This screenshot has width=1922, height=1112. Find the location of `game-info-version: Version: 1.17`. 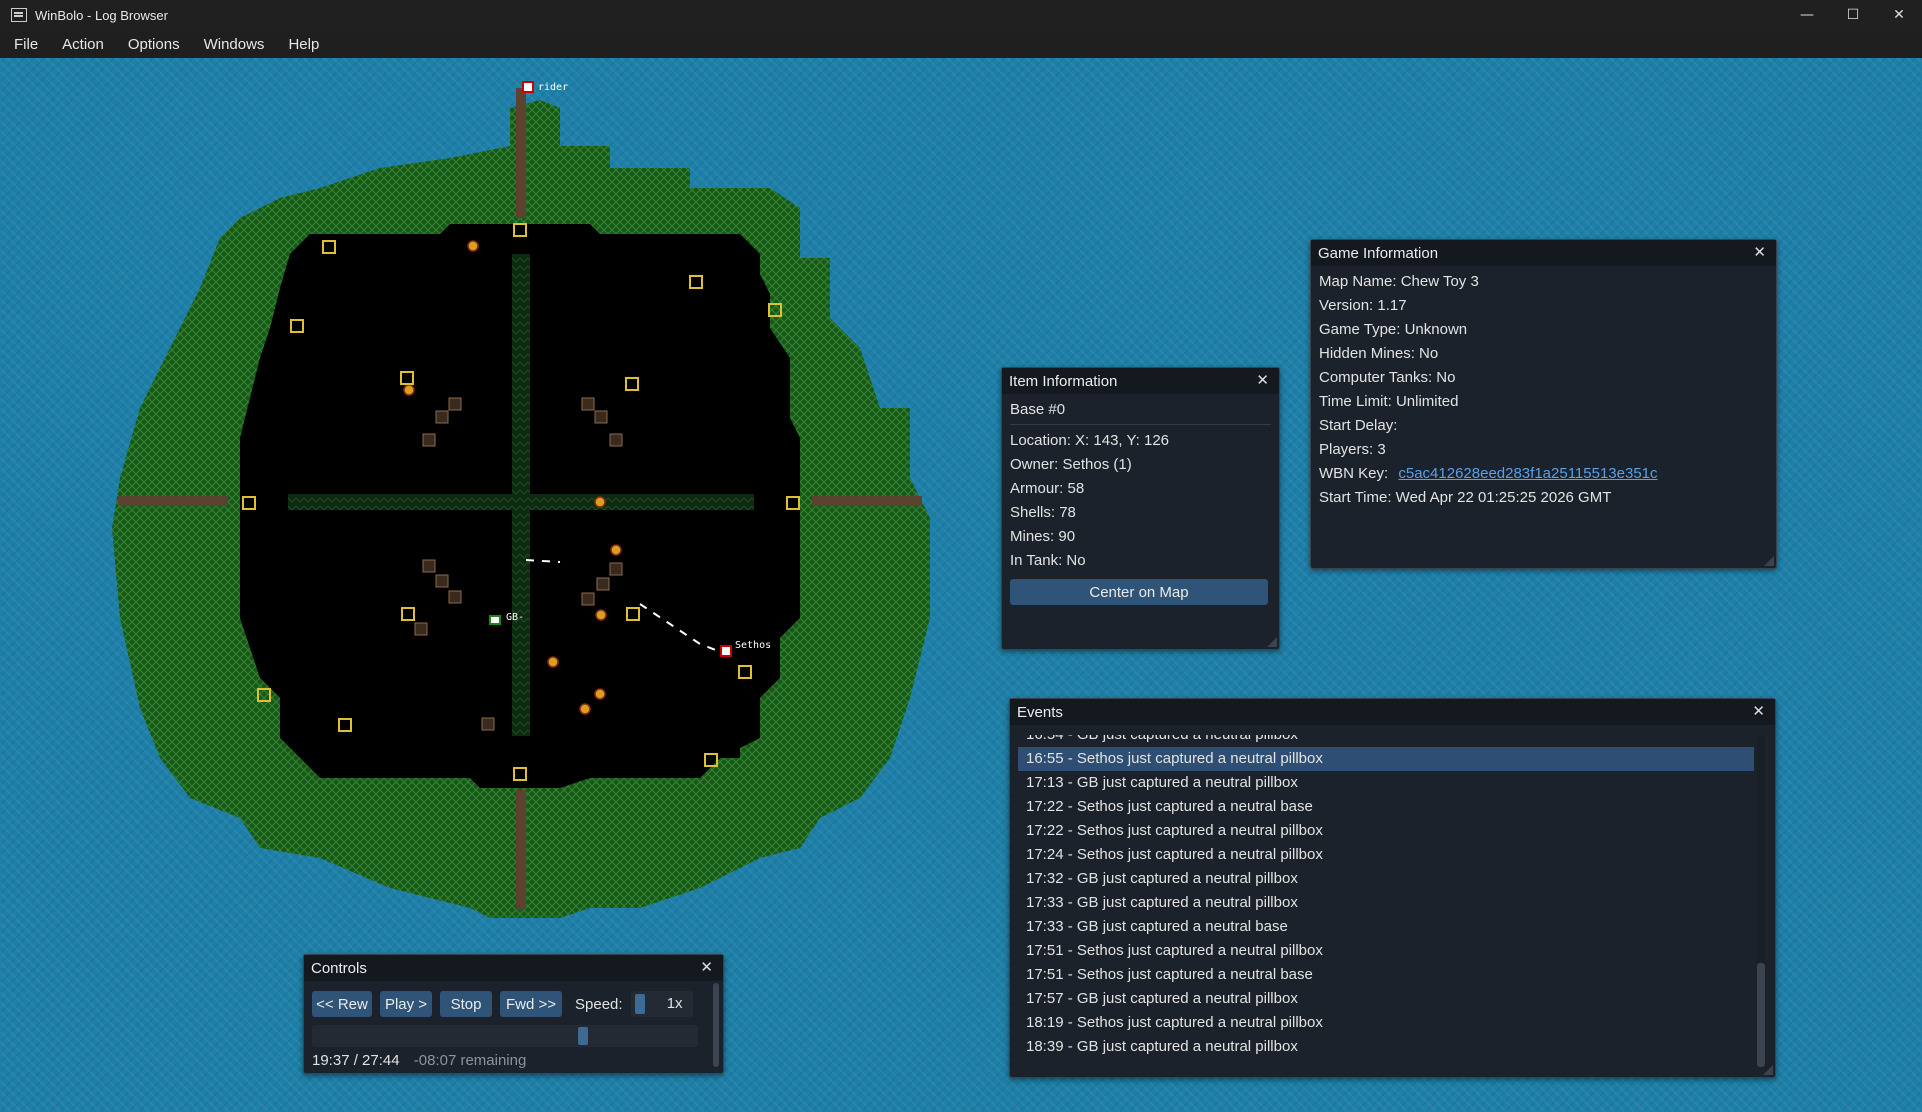

game-info-version: Version: 1.17 is located at coordinates (1363, 305).